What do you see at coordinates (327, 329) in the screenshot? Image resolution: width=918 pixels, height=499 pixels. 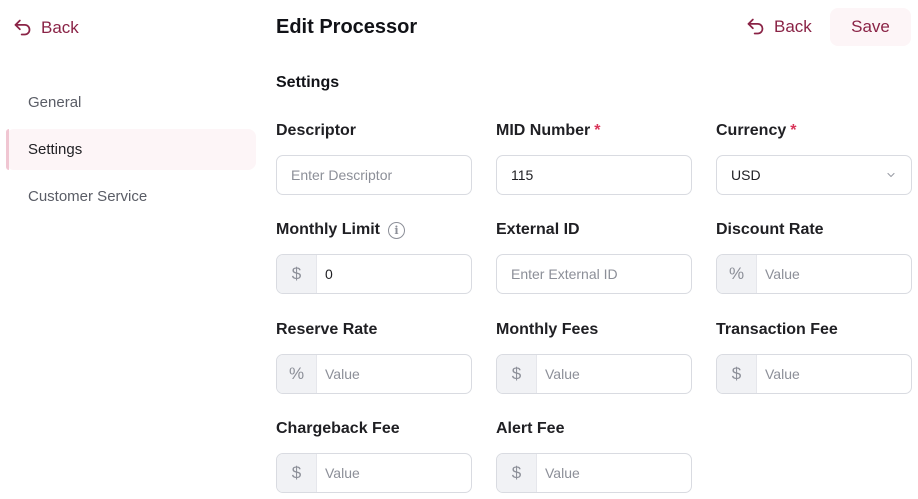 I see `reserve-rate-label-text: Reserve Rate` at bounding box center [327, 329].